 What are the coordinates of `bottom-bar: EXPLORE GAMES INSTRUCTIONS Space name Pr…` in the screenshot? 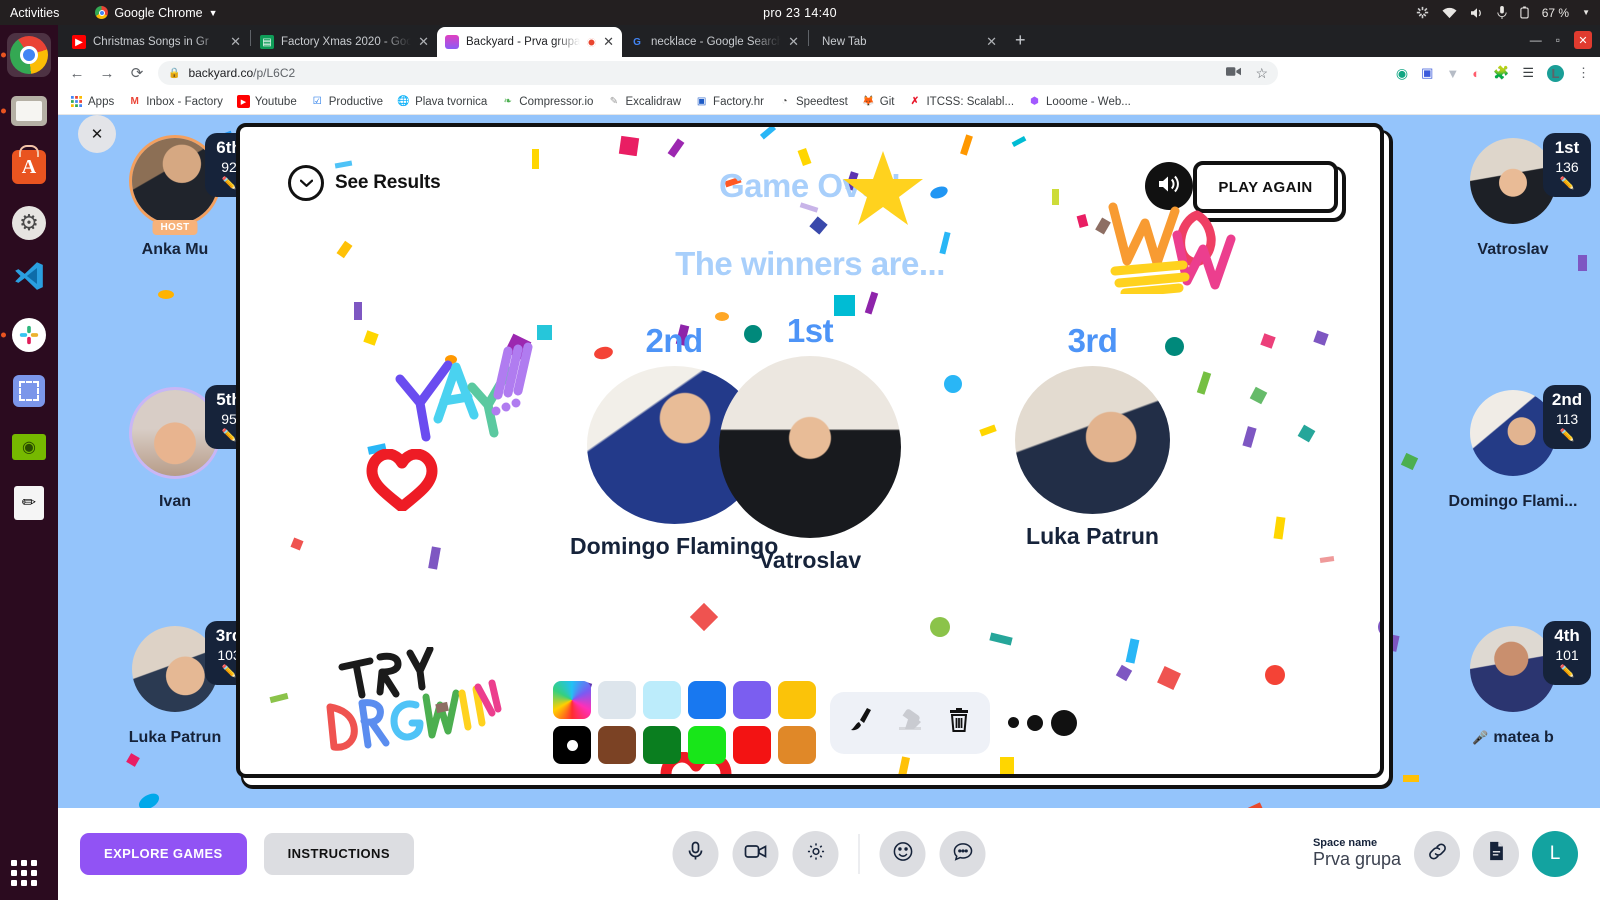 It's located at (829, 853).